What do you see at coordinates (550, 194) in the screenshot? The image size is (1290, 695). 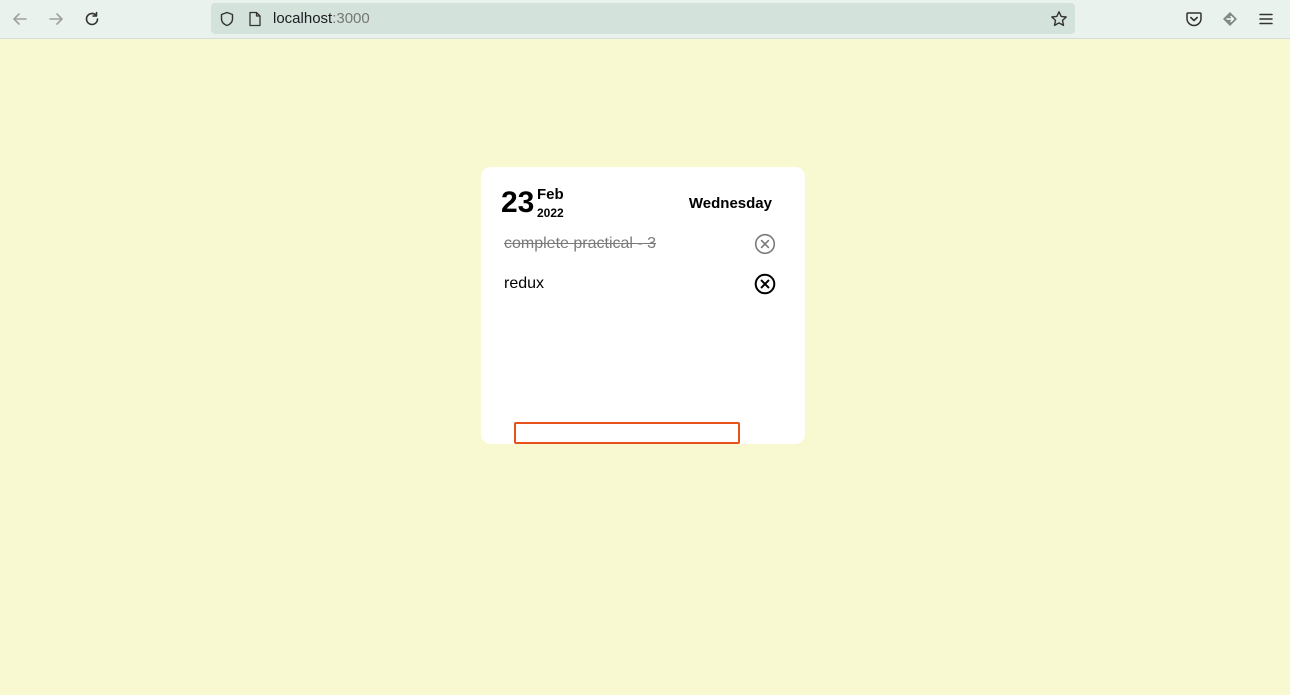 I see `date-month: Feb` at bounding box center [550, 194].